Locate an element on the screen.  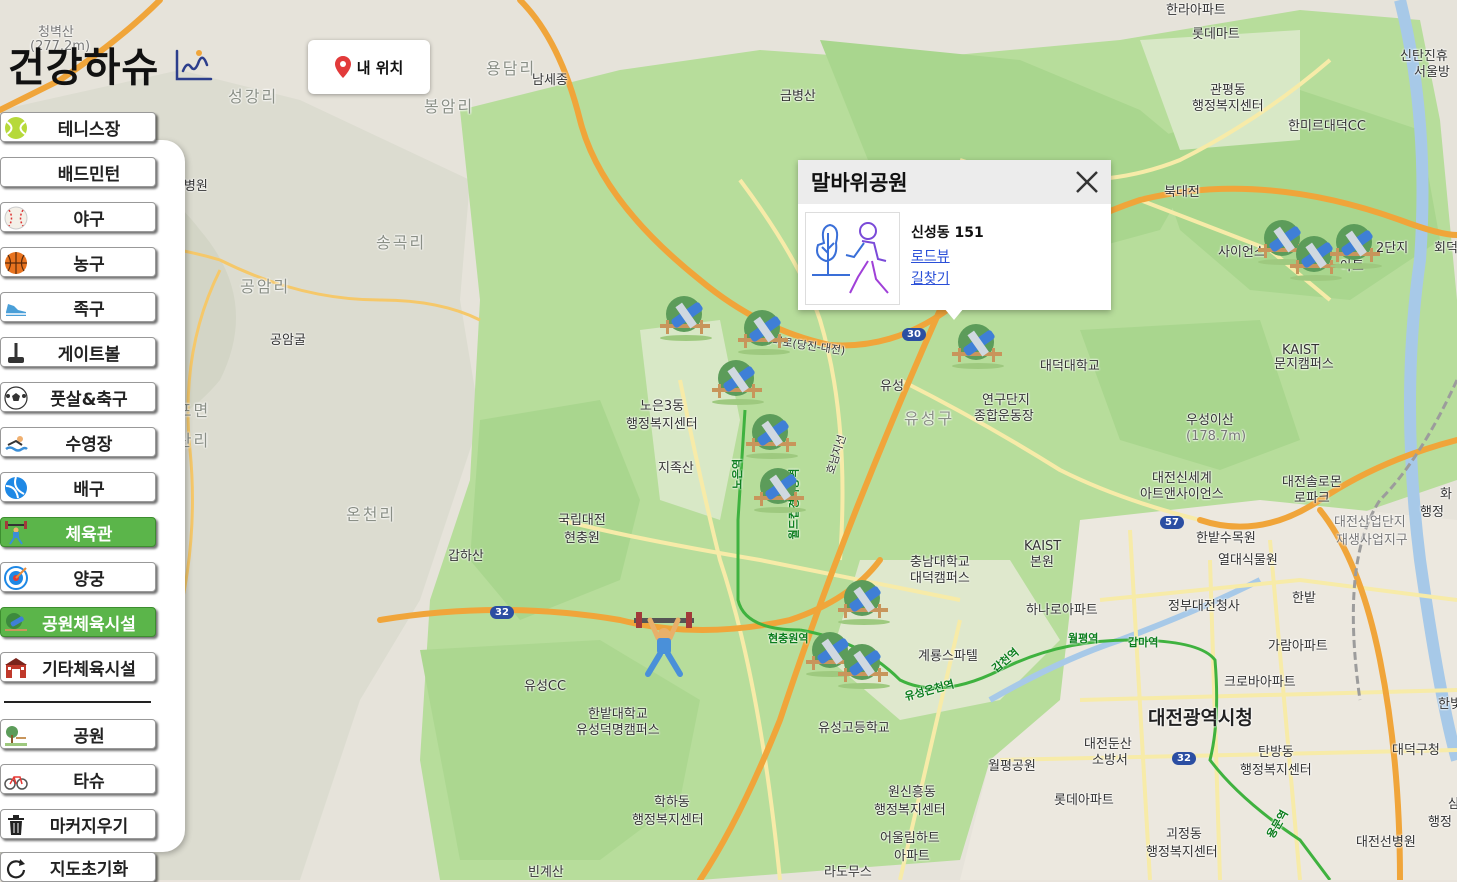
map-label: 유성덕명캠퍼스 is located at coordinates (618, 730).